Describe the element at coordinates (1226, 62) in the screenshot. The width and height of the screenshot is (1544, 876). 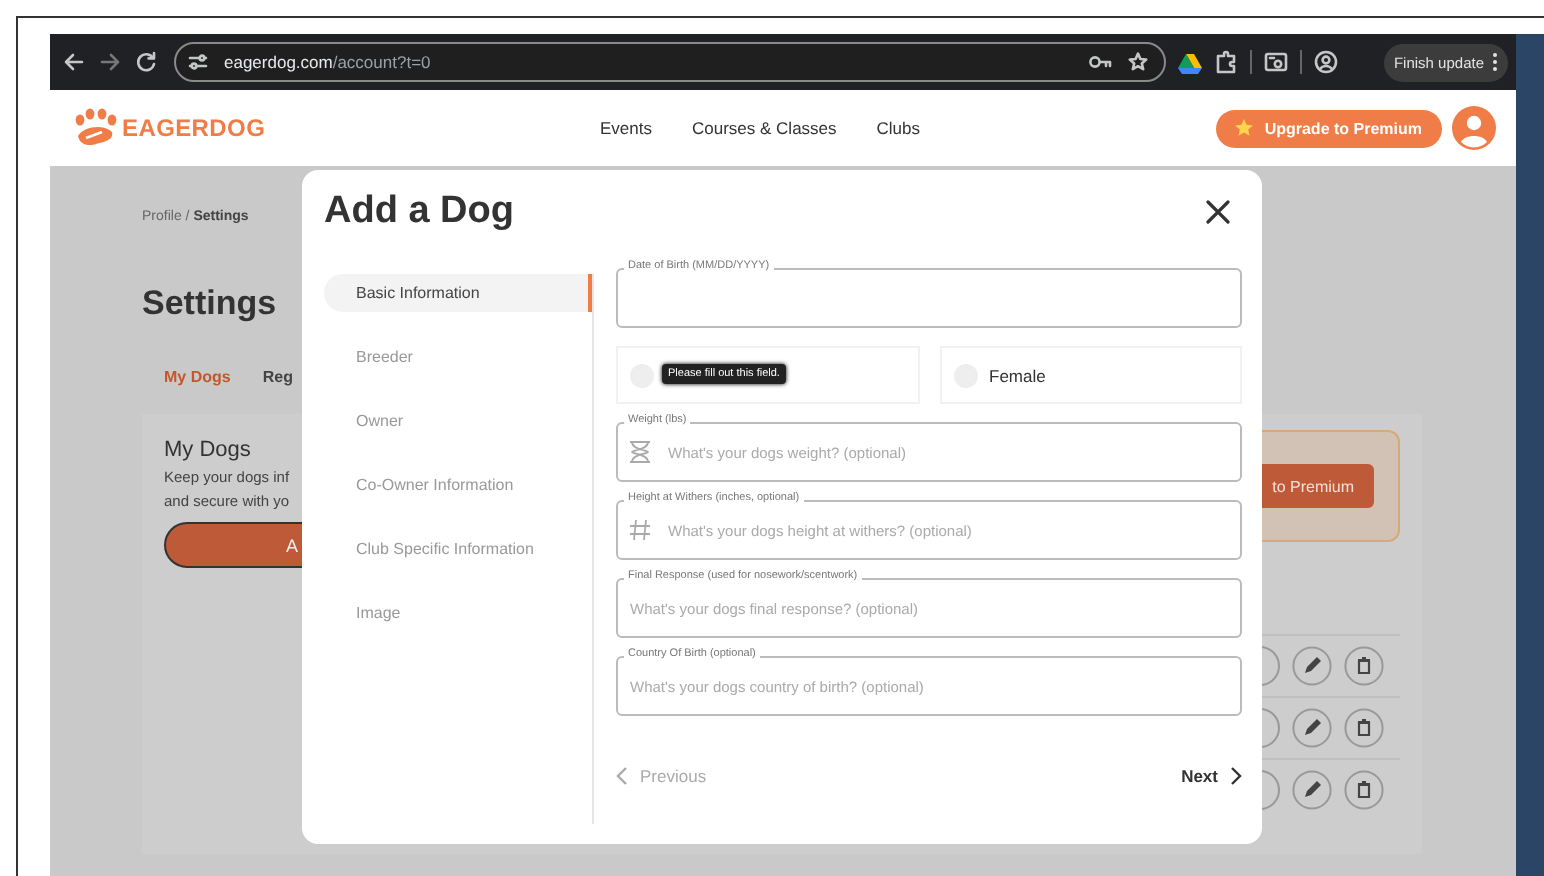
I see `puzzle-icon` at that location.